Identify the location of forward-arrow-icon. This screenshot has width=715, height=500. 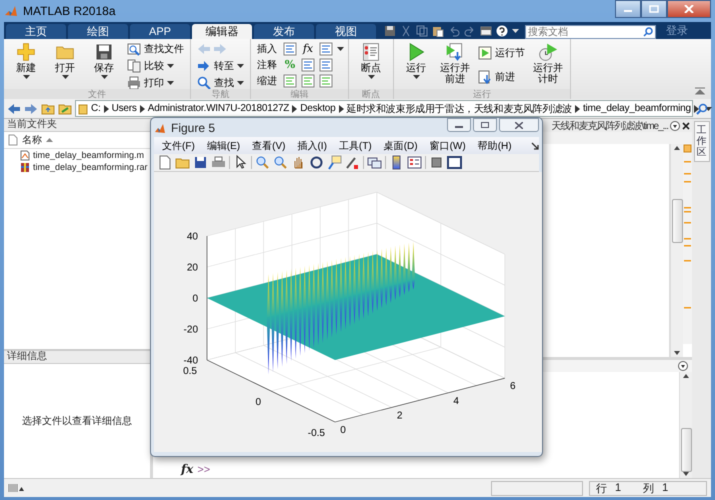
(31, 108).